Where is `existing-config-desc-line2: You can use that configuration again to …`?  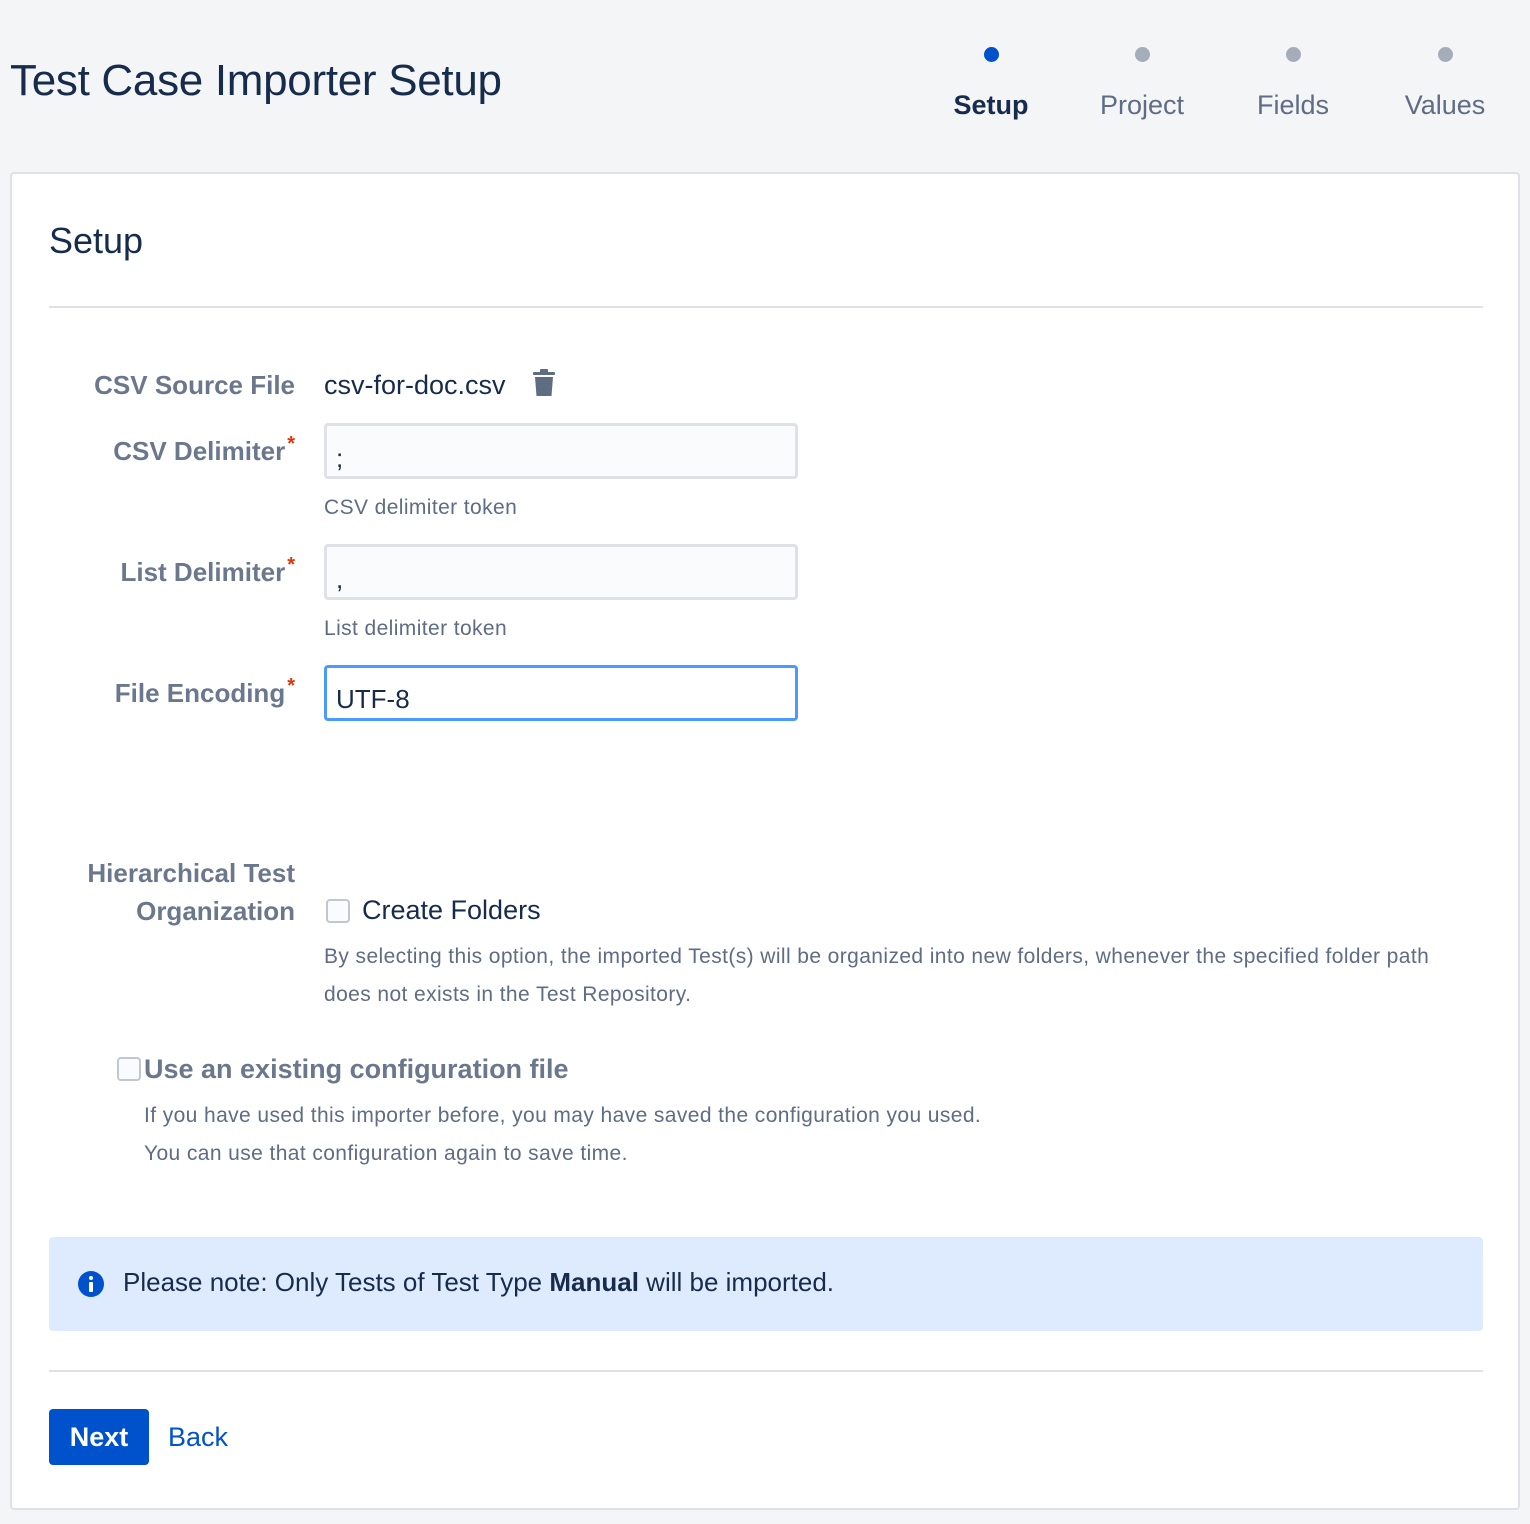
existing-config-desc-line2: You can use that configuration again to … is located at coordinates (386, 1153).